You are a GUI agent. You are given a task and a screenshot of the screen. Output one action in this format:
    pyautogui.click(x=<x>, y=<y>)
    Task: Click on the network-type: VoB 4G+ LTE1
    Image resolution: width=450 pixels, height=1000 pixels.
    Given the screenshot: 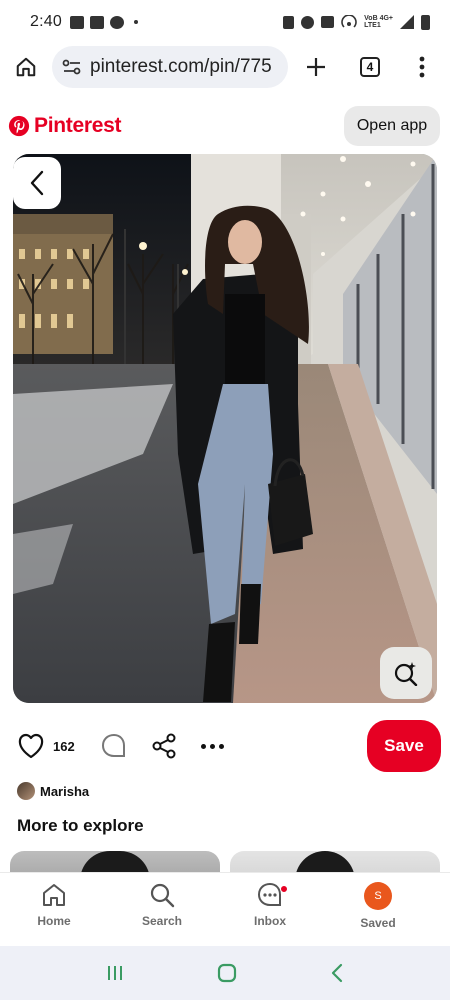 What is the action you would take?
    pyautogui.click(x=378, y=22)
    